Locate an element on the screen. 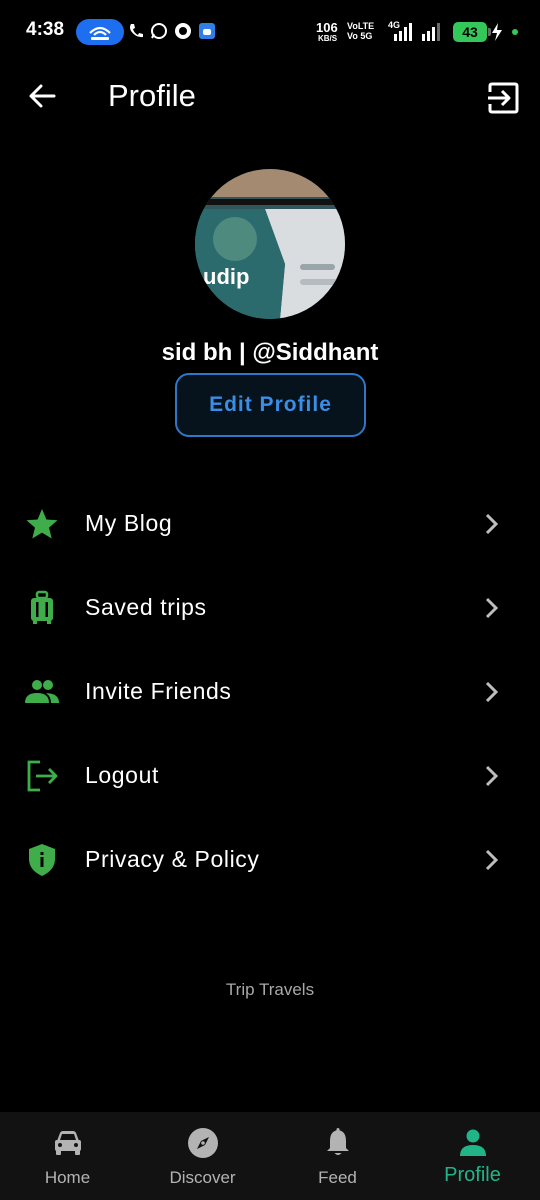 The image size is (540, 1200). status-bar: 4:38 106 KB/S VoLTE Vo 5G 4G 43 is located at coordinates (270, 31).